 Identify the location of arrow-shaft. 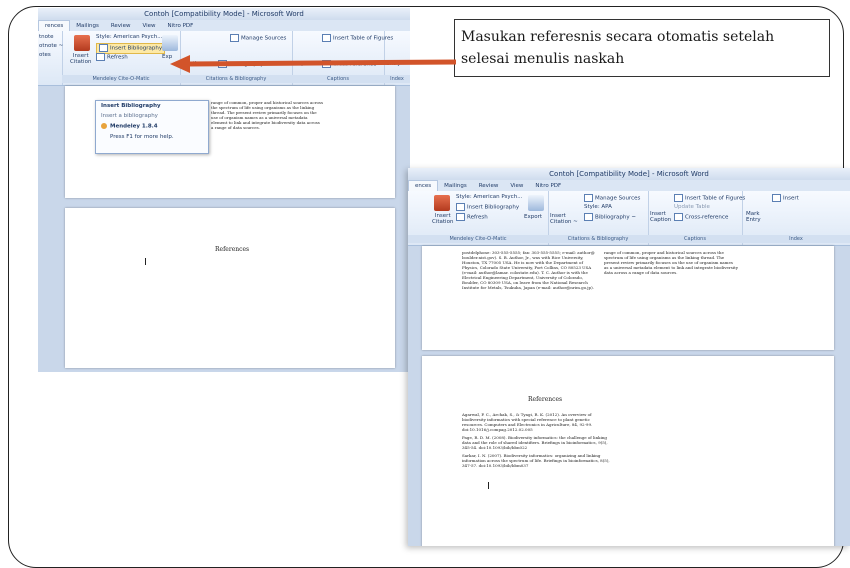
(322, 63).